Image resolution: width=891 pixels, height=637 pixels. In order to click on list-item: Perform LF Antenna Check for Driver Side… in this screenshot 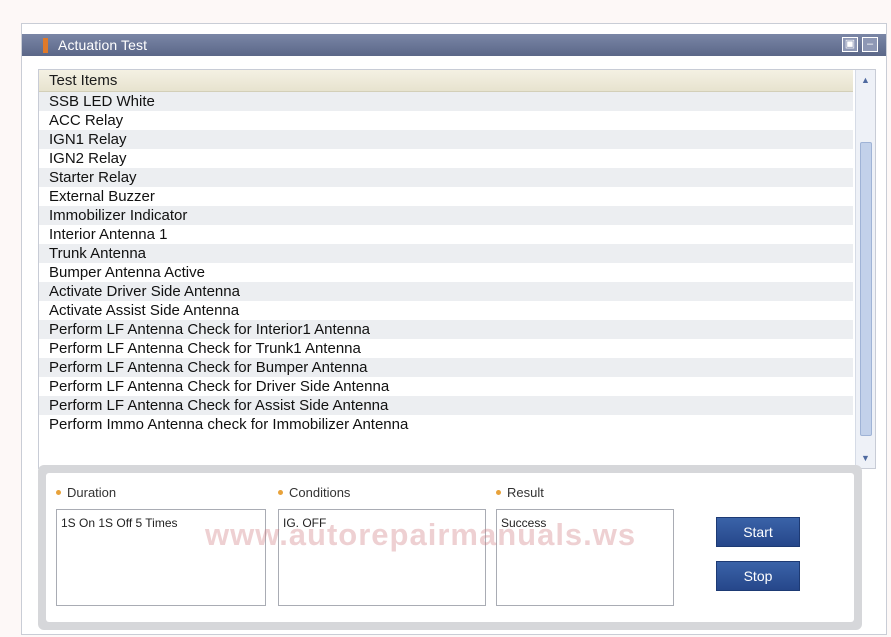, I will do `click(446, 386)`.